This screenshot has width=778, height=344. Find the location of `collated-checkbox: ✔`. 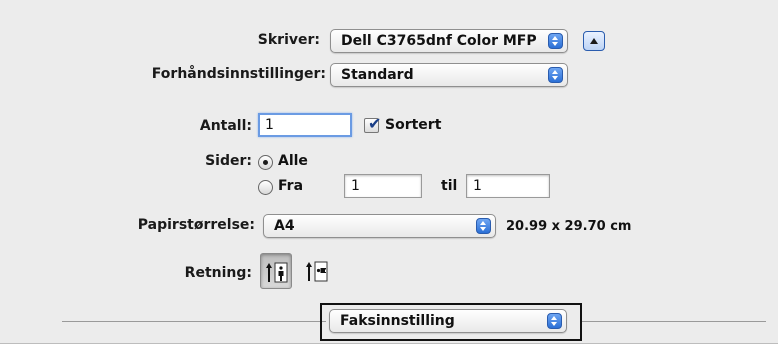

collated-checkbox: ✔ is located at coordinates (372, 123).